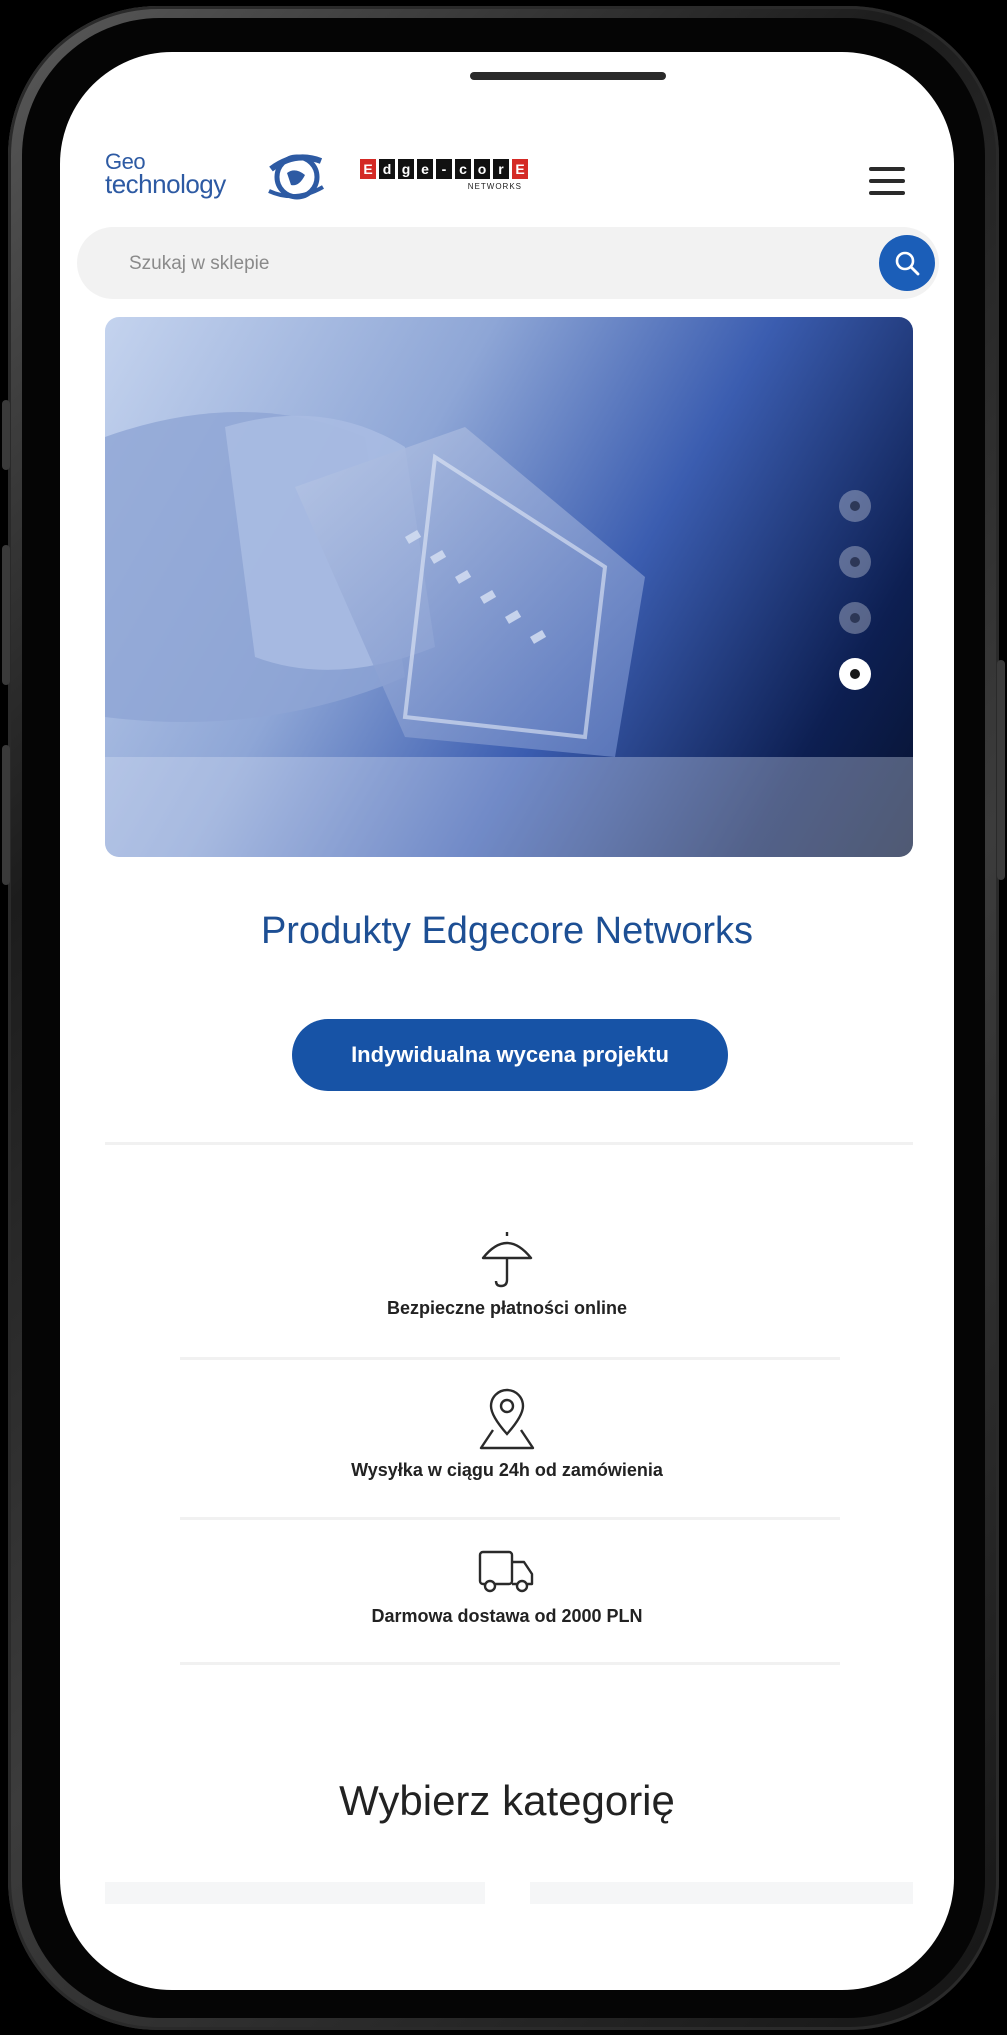  Describe the element at coordinates (510, 1055) in the screenshot. I see `quote-request-button: Indywidualna wycena projektu` at that location.